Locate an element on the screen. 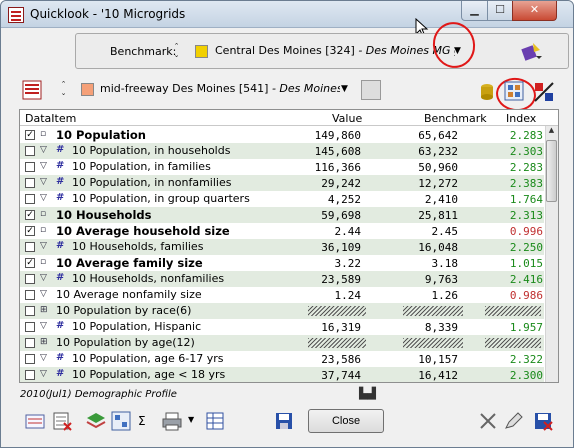 This screenshot has width=574, height=448. table-row: ⊞ 10 Population by race(6) is located at coordinates (282, 311).